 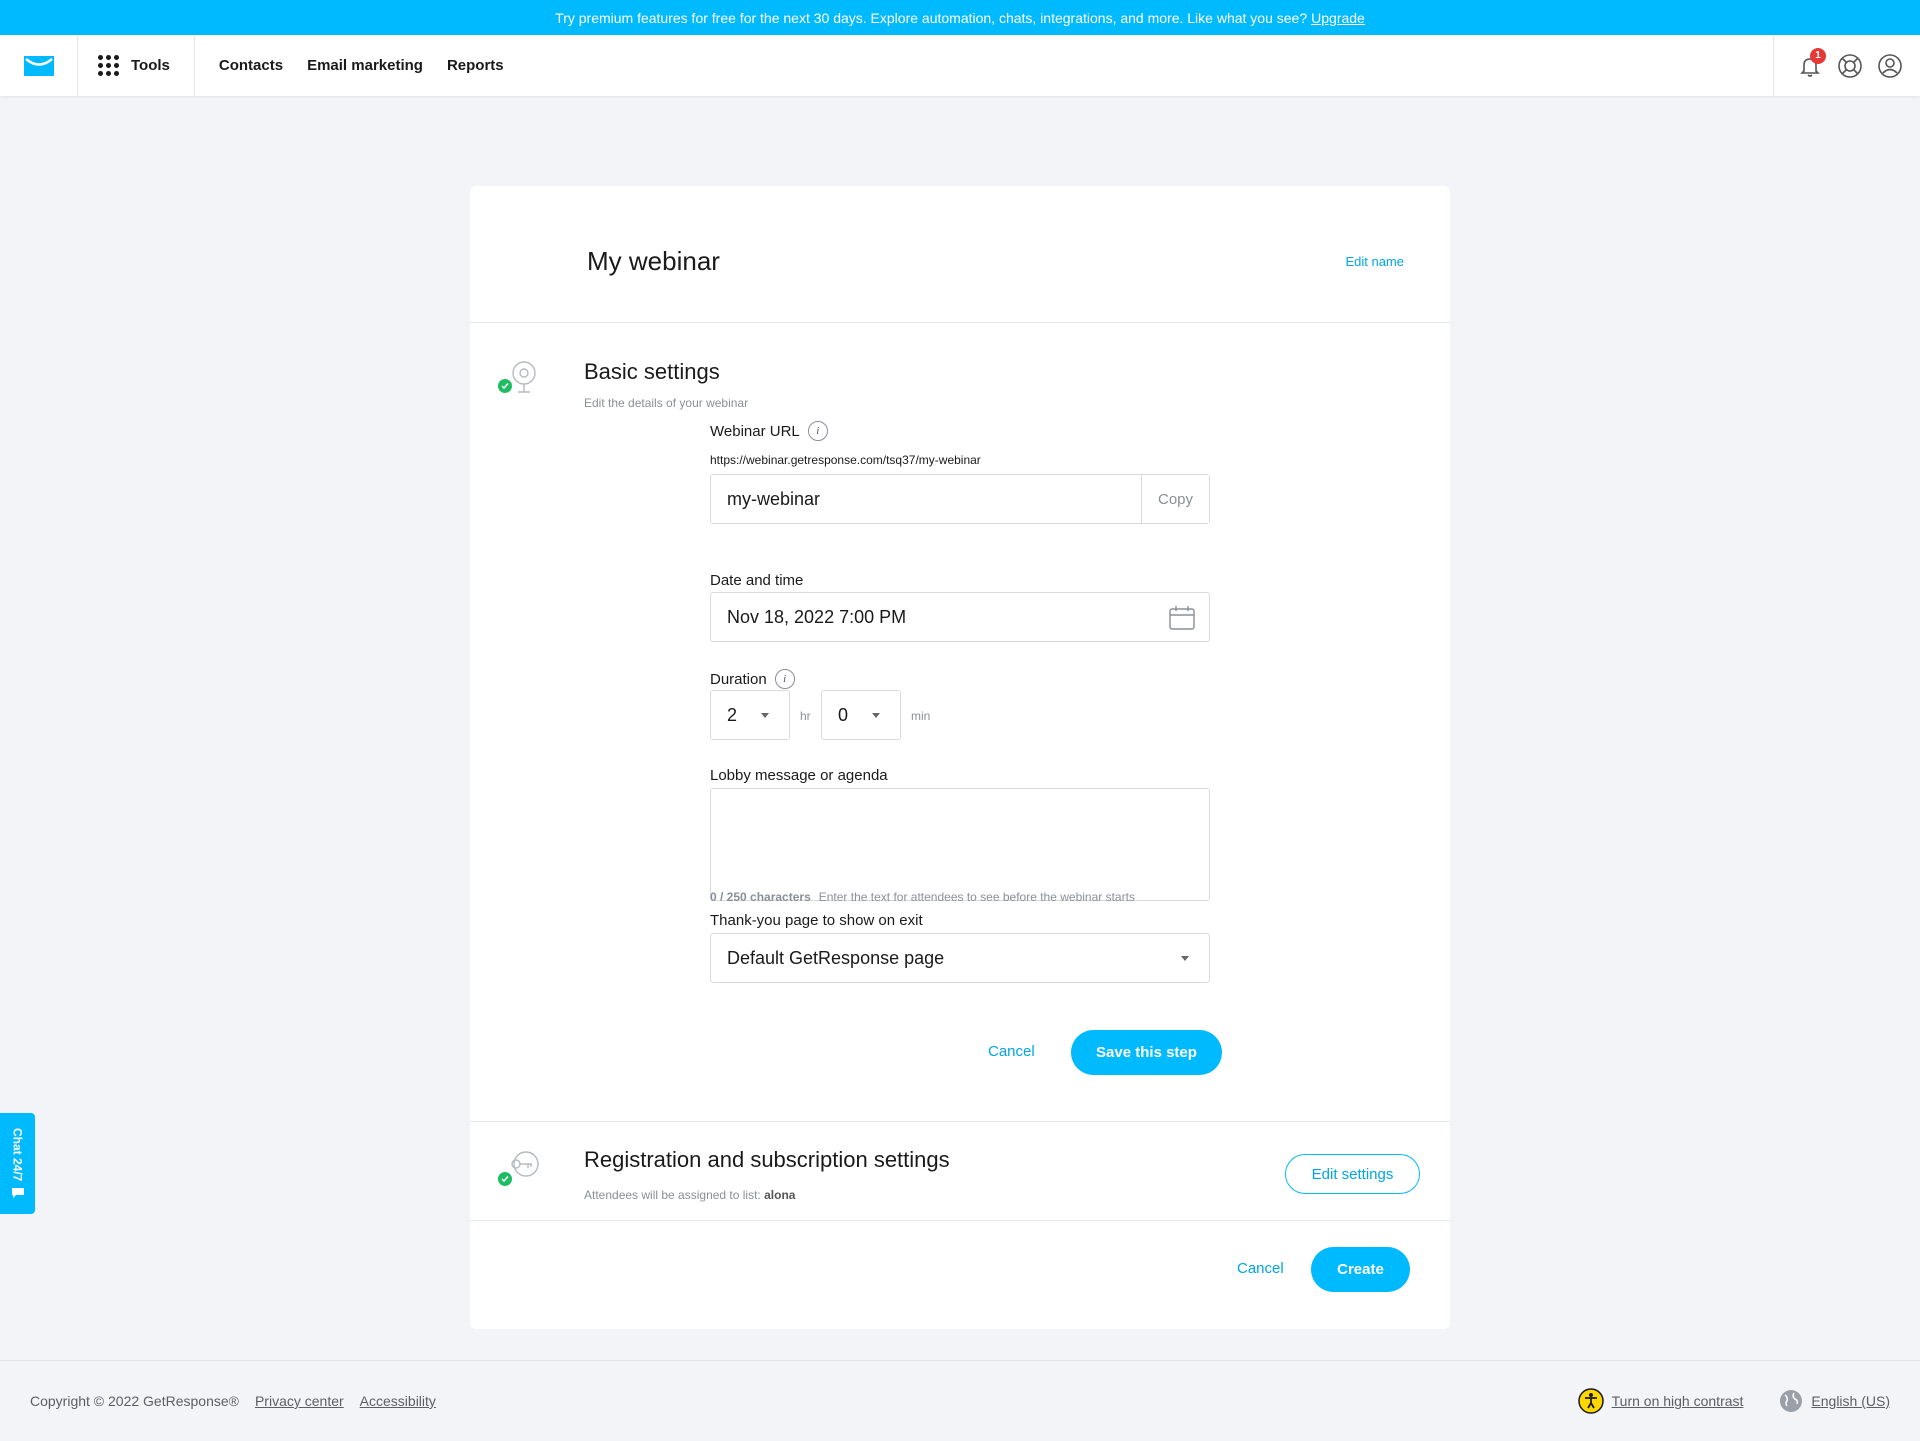 I want to click on duration-label-text: Duration, so click(x=738, y=679).